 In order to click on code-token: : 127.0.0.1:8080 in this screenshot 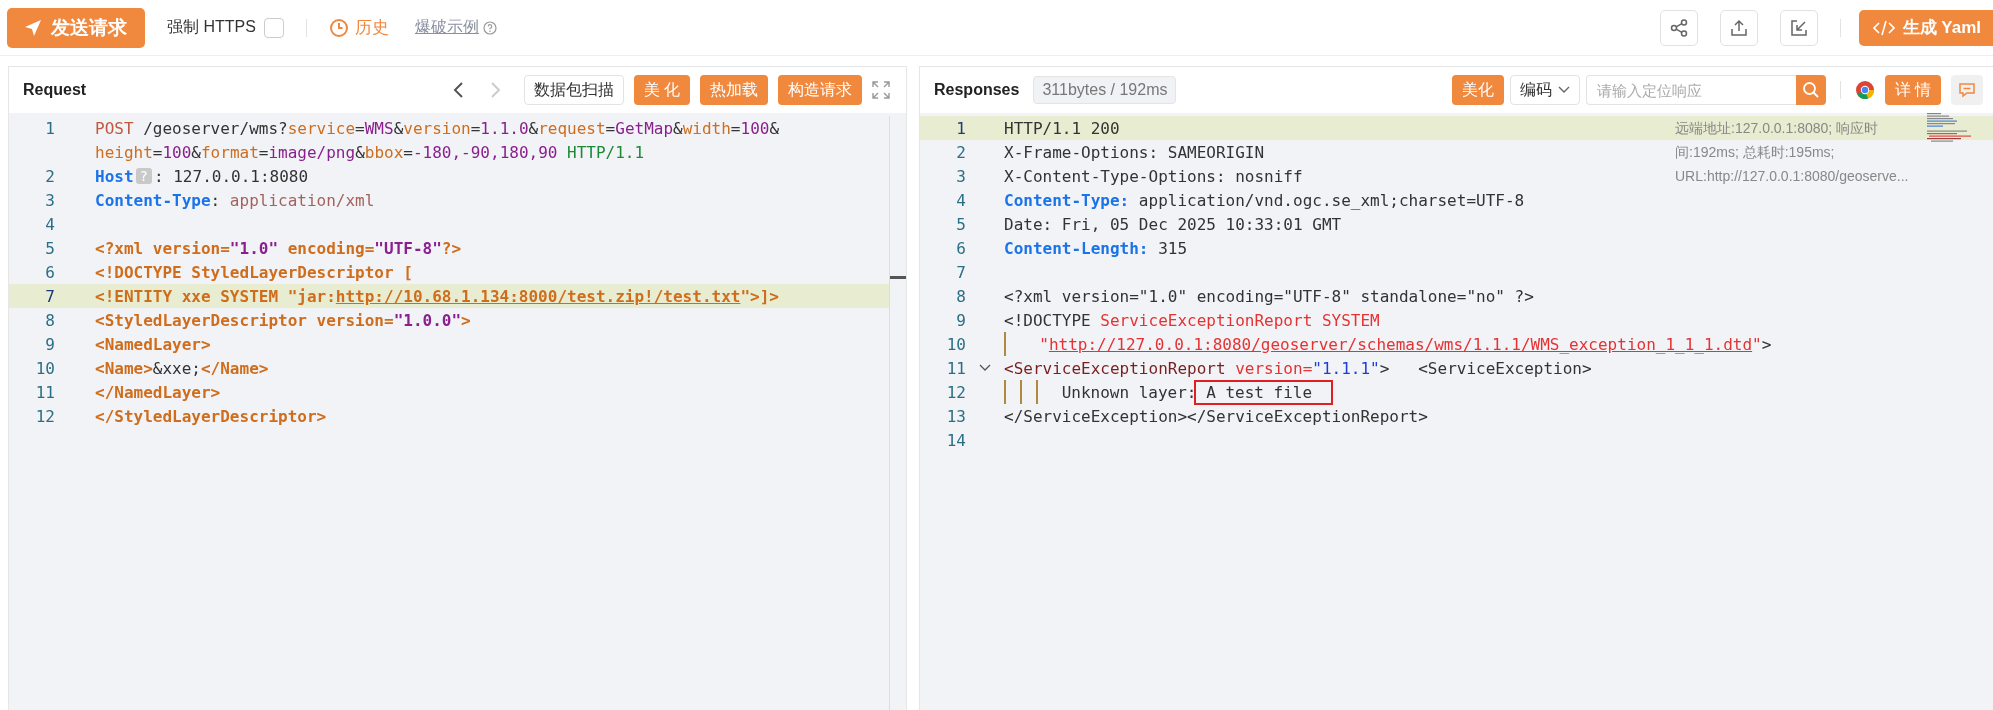, I will do `click(231, 176)`.